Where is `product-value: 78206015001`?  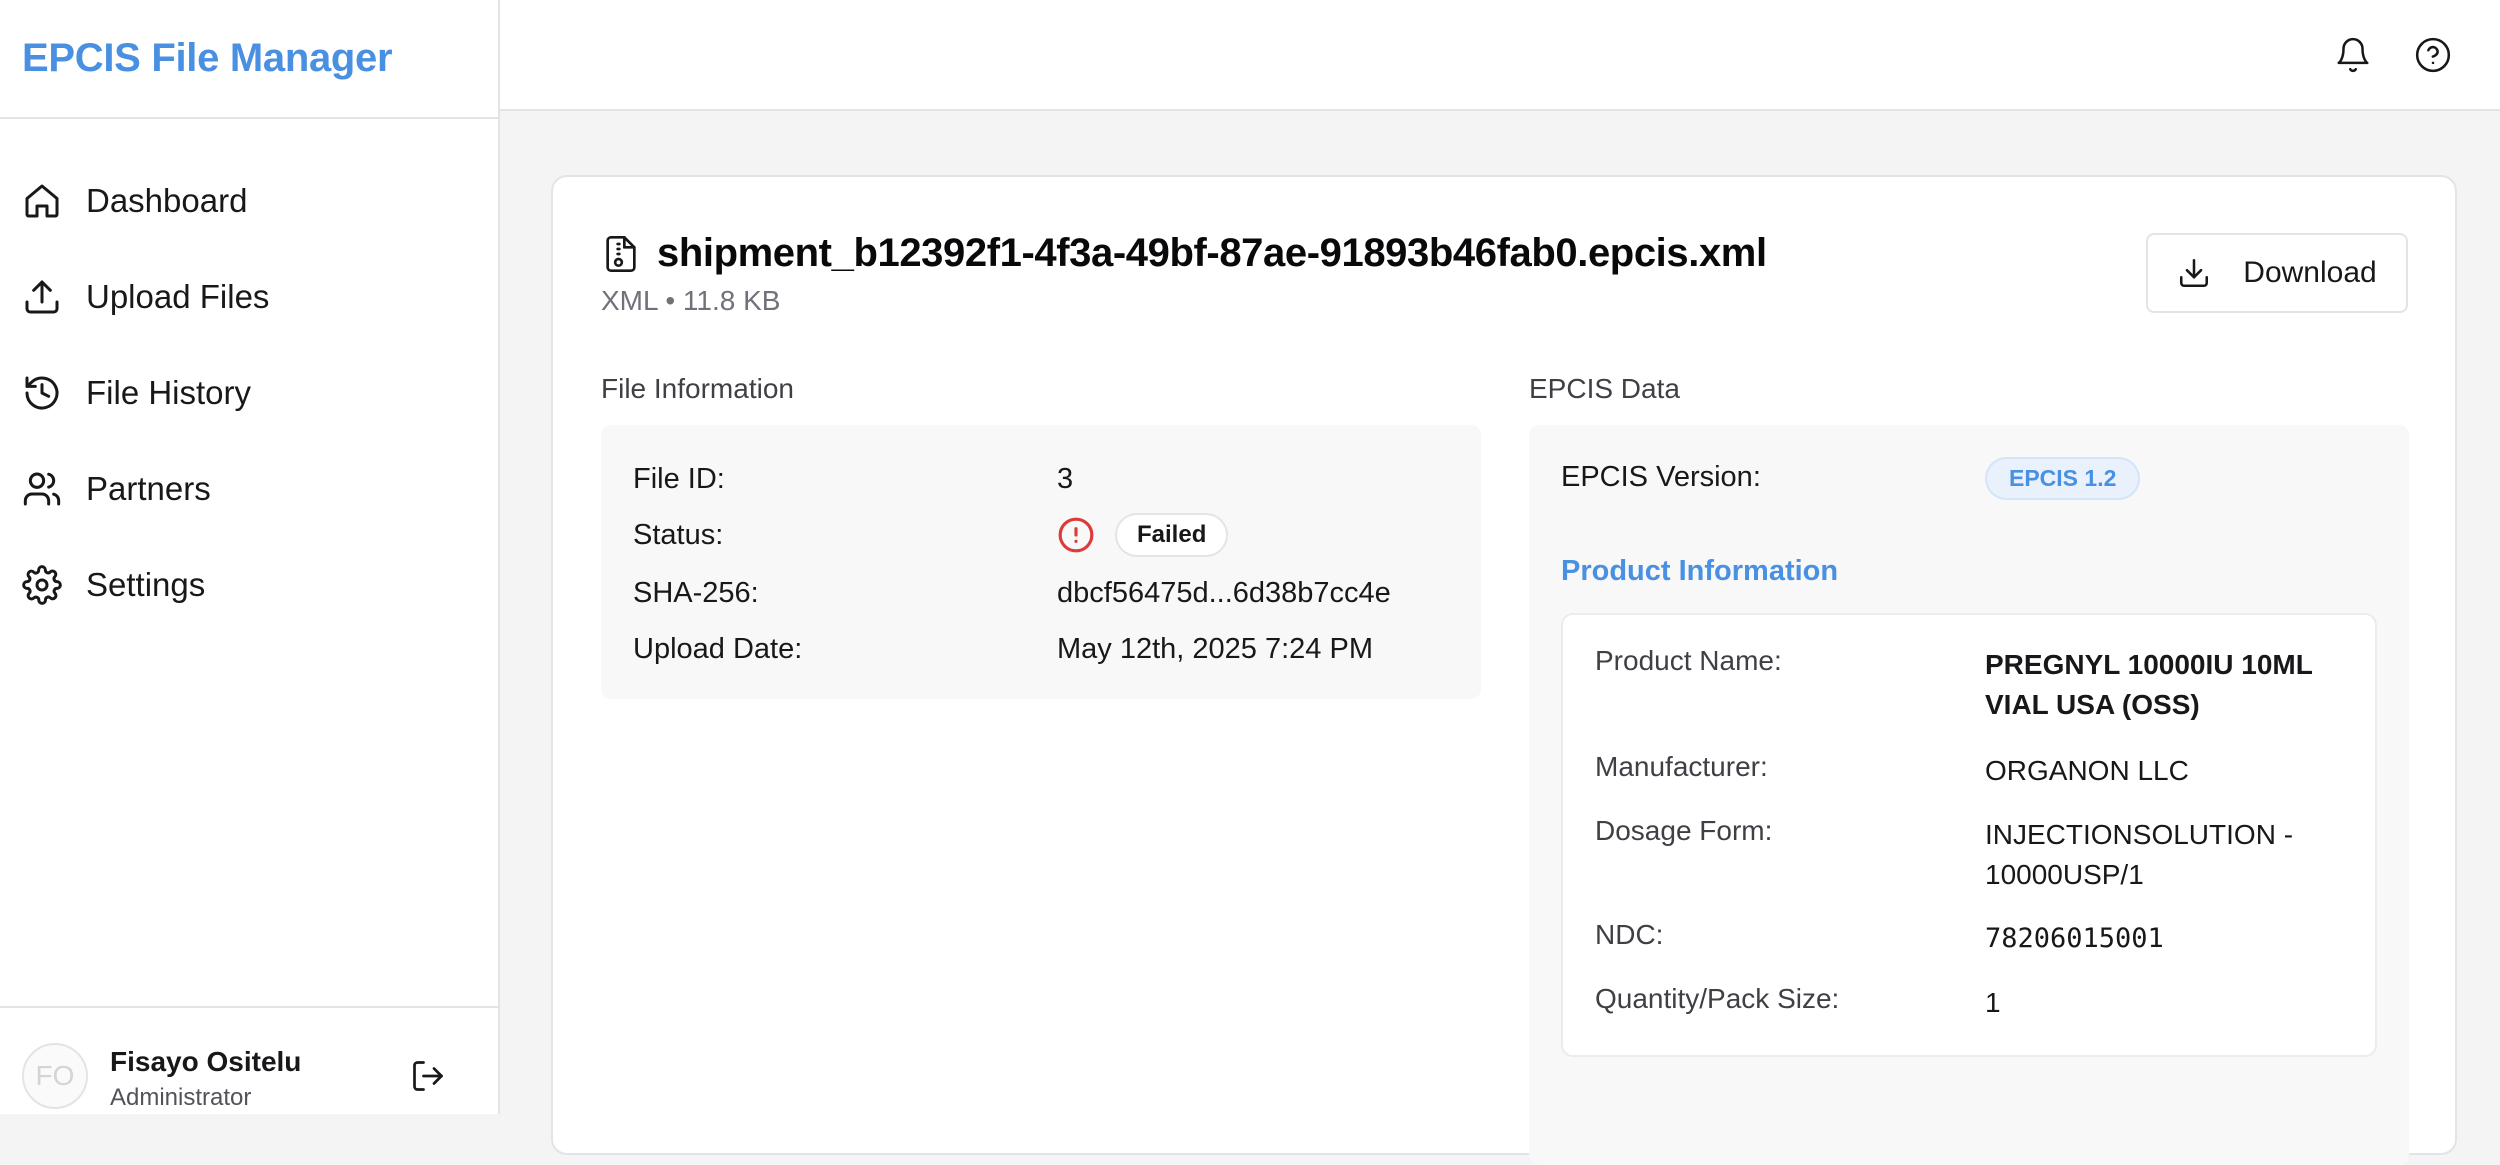 product-value: 78206015001 is located at coordinates (2074, 938).